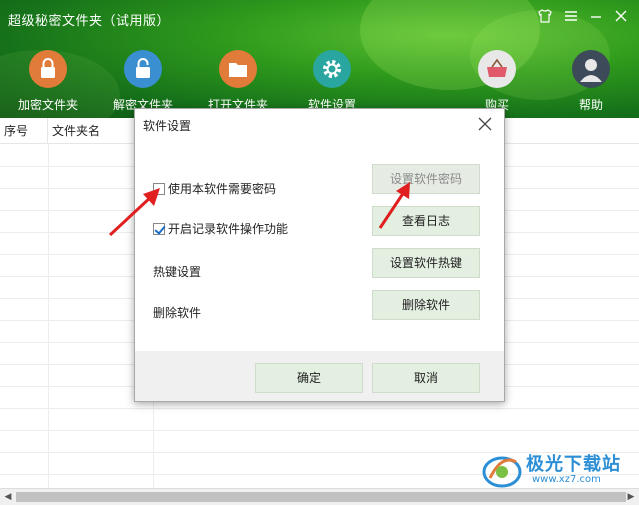 The width and height of the screenshot is (639, 506). What do you see at coordinates (426, 305) in the screenshot?
I see `delete-software-button: 删除软件` at bounding box center [426, 305].